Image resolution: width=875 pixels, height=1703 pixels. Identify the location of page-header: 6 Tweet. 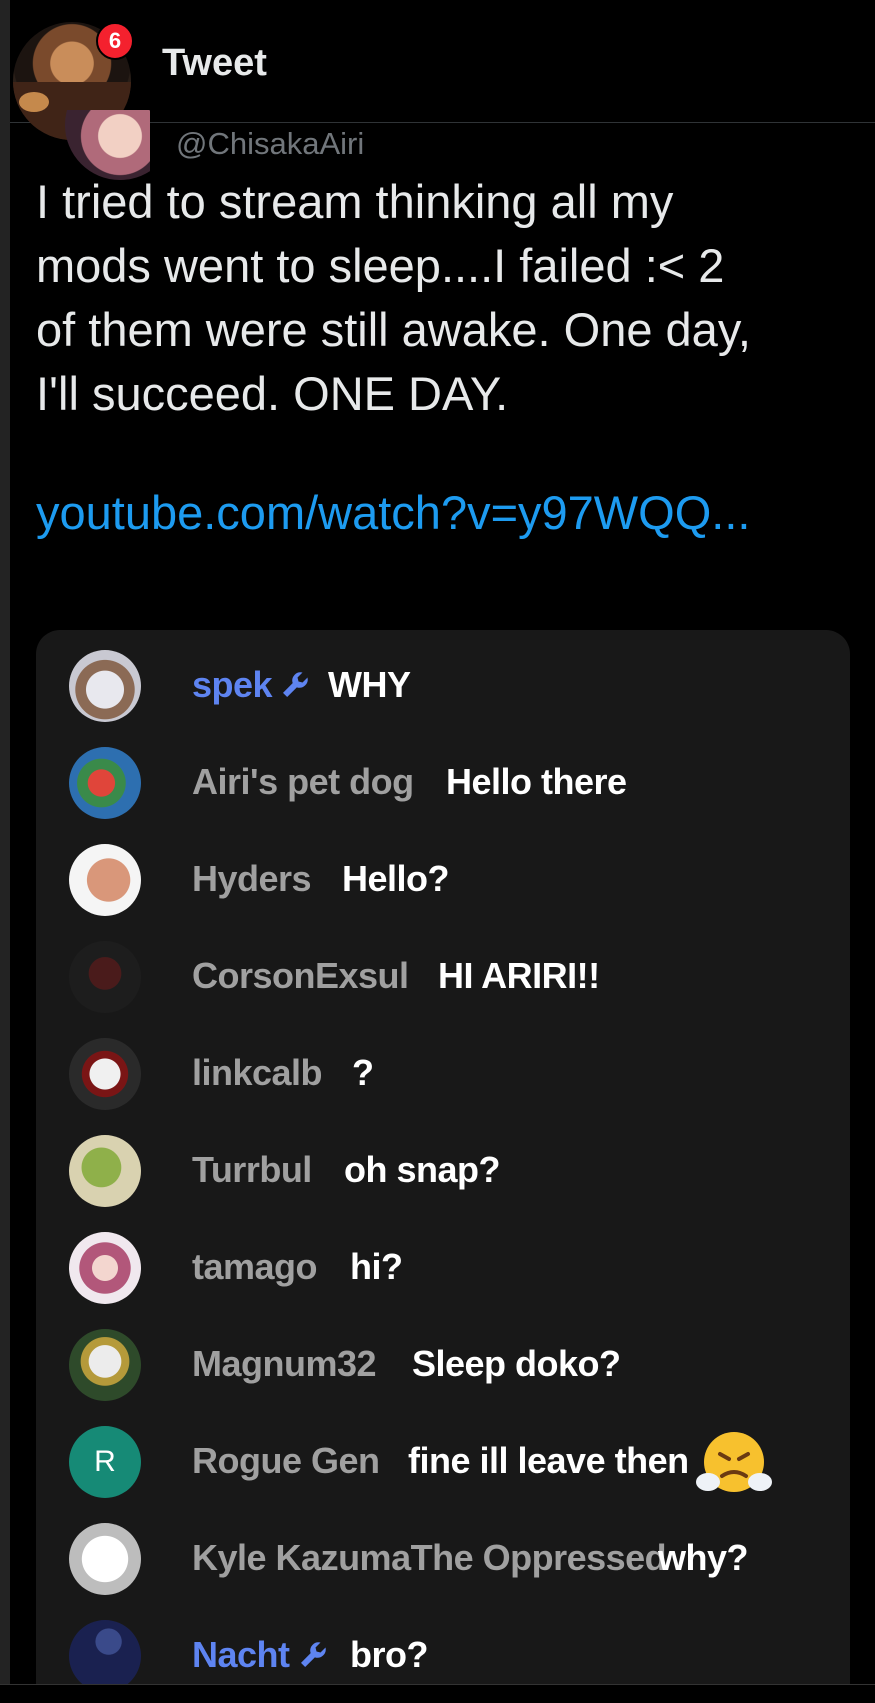
(442, 70).